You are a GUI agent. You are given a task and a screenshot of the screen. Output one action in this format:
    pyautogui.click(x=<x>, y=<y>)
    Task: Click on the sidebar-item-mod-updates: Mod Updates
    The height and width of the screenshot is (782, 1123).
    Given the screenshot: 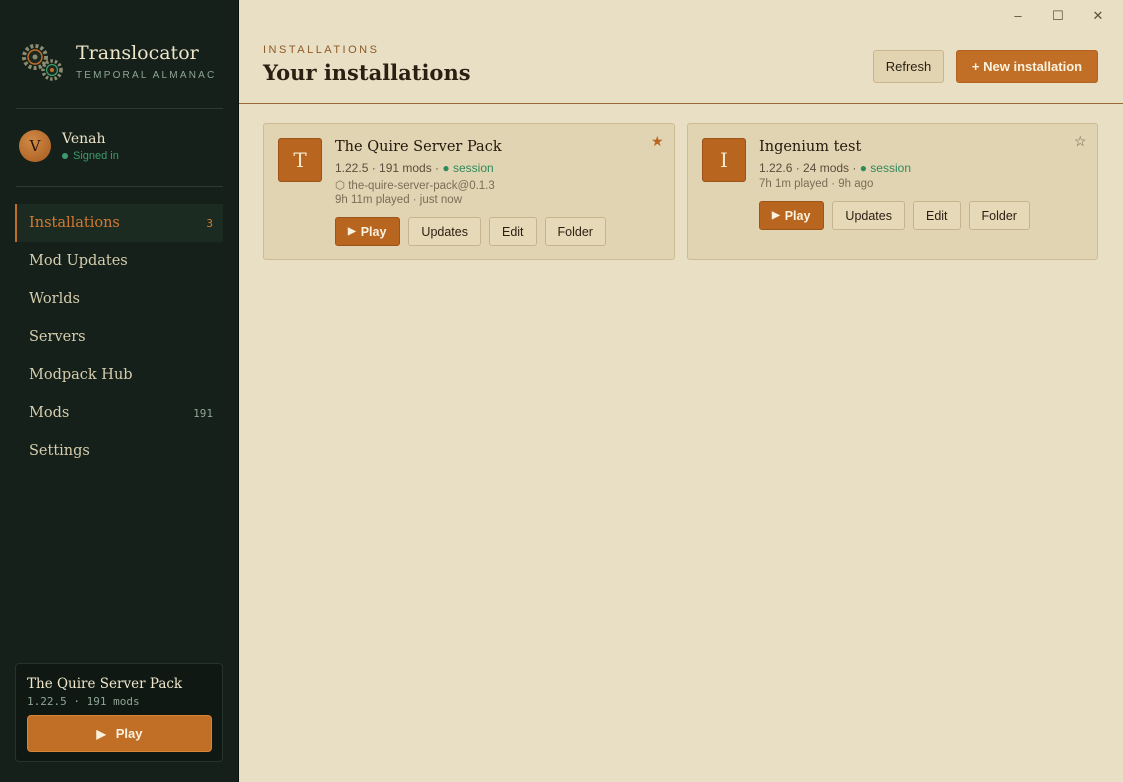 What is the action you would take?
    pyautogui.click(x=119, y=261)
    